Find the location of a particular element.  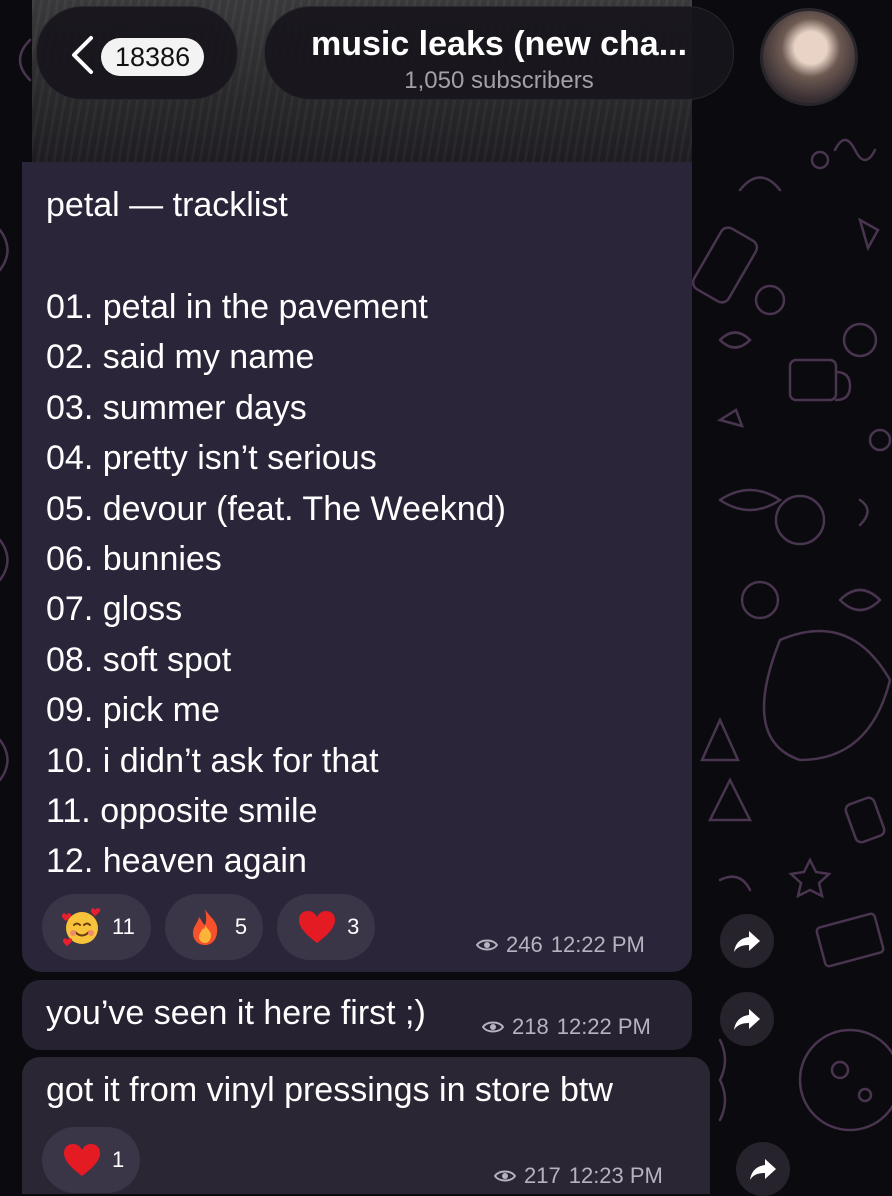

reaction-smiling-face-with-hearts: 11 is located at coordinates (96, 927).